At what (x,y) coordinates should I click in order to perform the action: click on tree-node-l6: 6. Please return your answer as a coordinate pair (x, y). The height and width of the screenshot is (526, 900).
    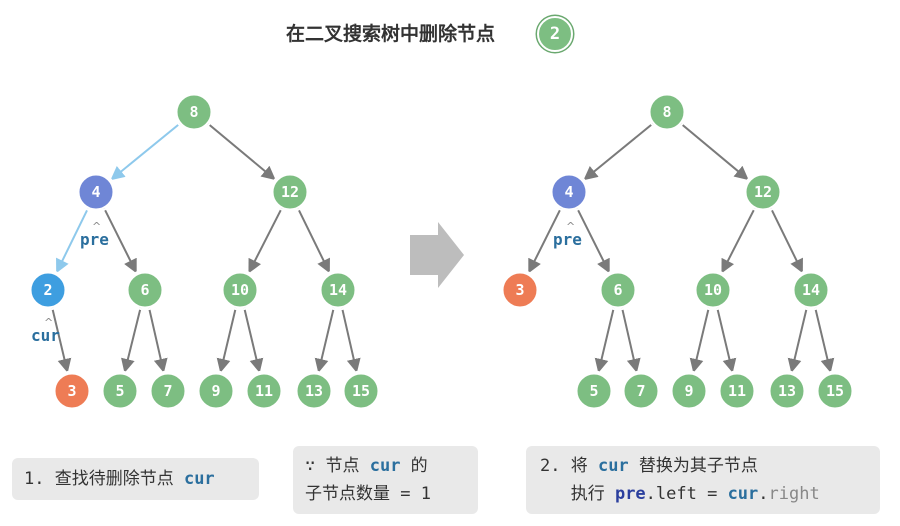
    Looking at the image, I should click on (145, 290).